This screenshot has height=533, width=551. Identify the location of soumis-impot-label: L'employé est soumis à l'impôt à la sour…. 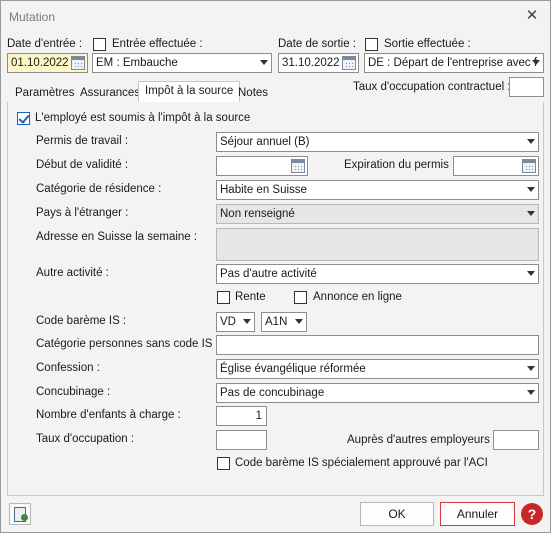
(143, 118).